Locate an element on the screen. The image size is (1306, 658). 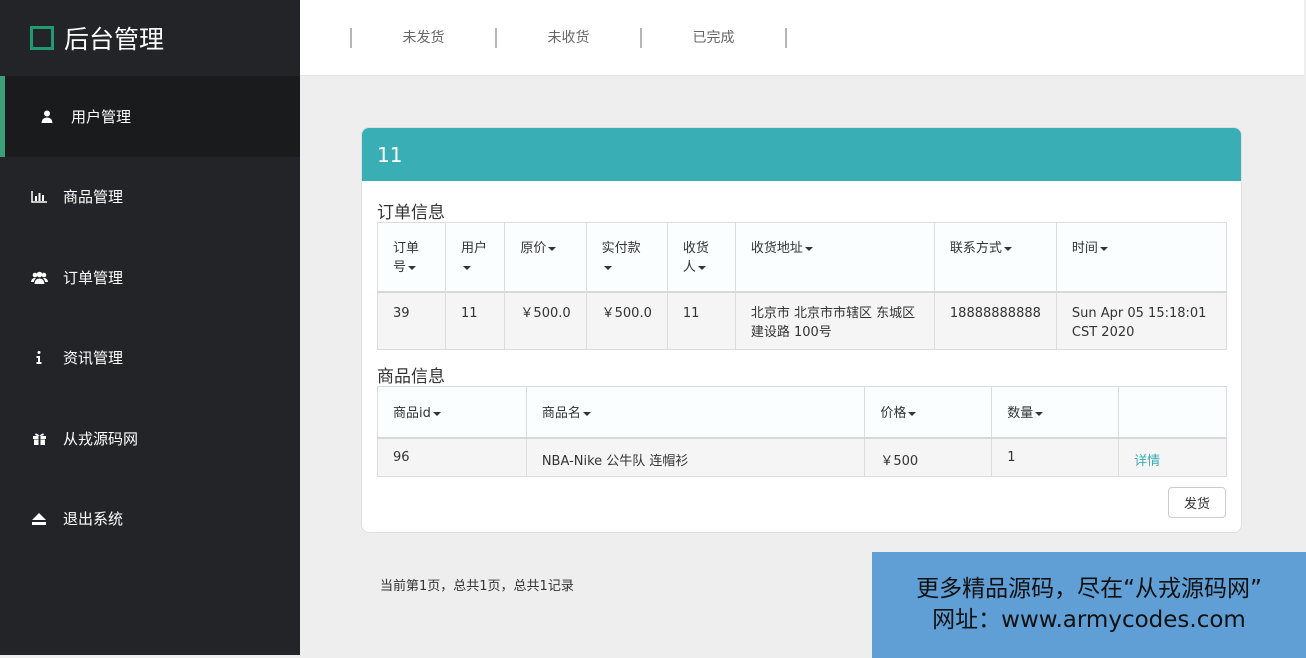
pagination-info: 当前第1页，总共1页，总共1记录 is located at coordinates (477, 586).